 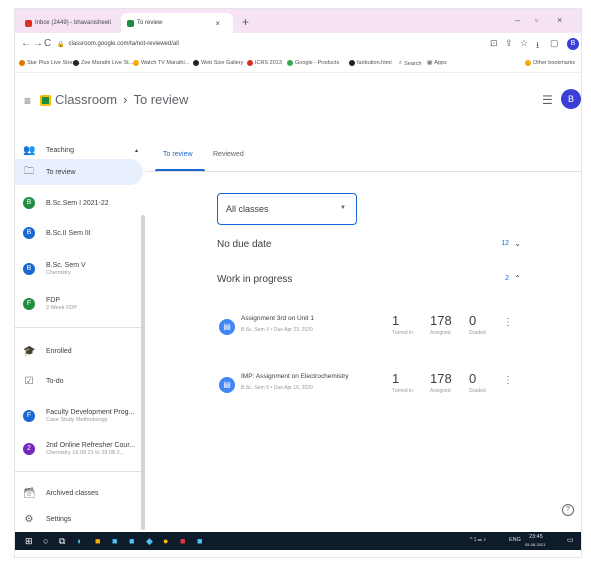 What do you see at coordinates (277, 318) in the screenshot?
I see `assignment-title: Assignment 3rd on Unit 1` at bounding box center [277, 318].